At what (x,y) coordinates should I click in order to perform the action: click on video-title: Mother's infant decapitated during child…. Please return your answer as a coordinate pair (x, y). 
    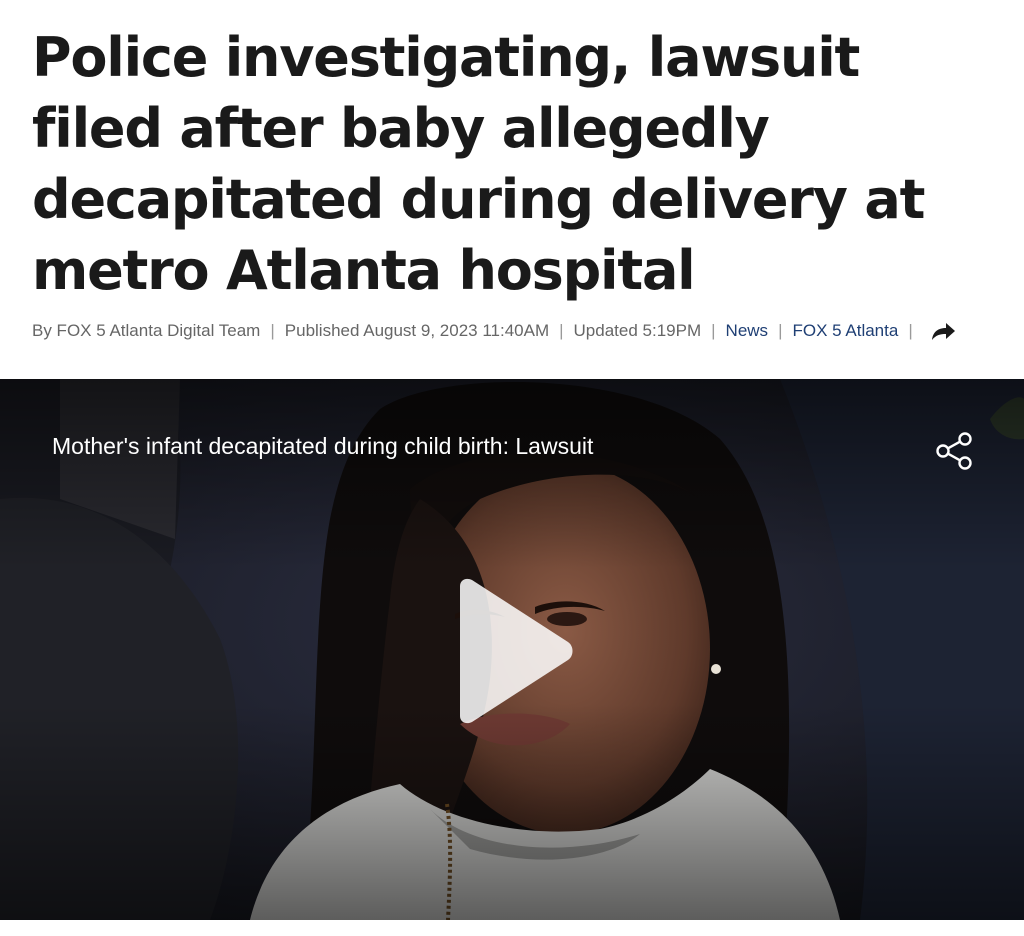
    Looking at the image, I should click on (323, 446).